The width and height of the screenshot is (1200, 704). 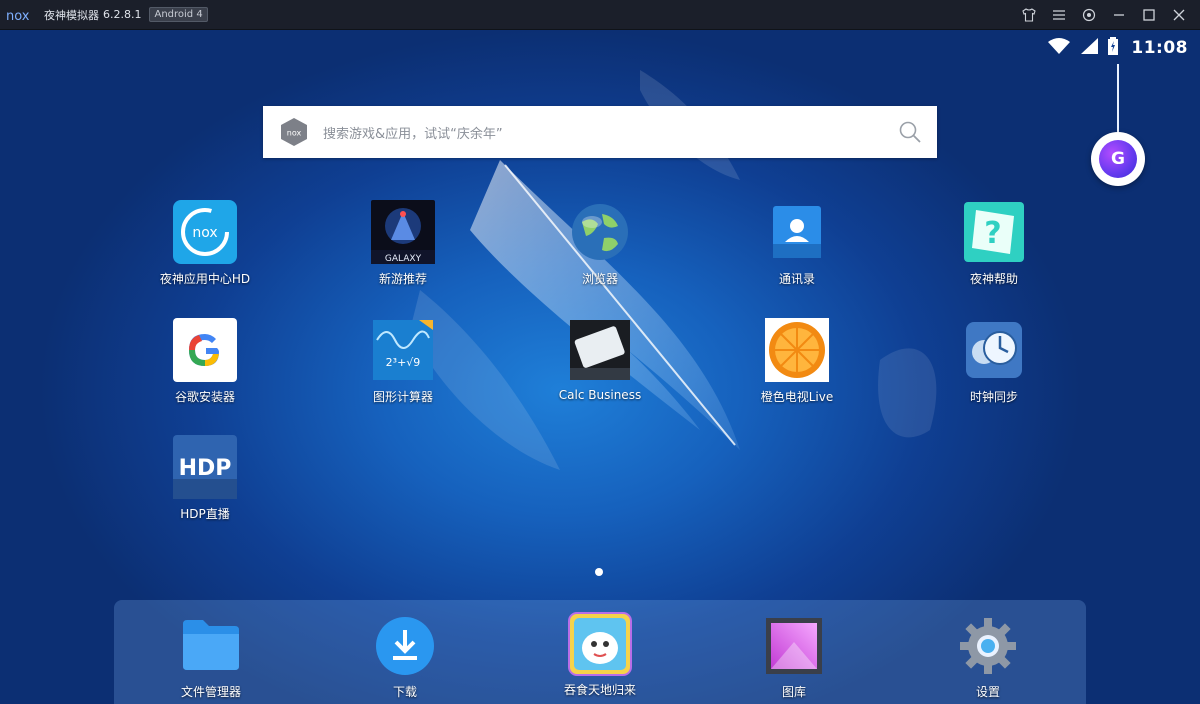 What do you see at coordinates (796, 279) in the screenshot?
I see `app-label: 通讯录` at bounding box center [796, 279].